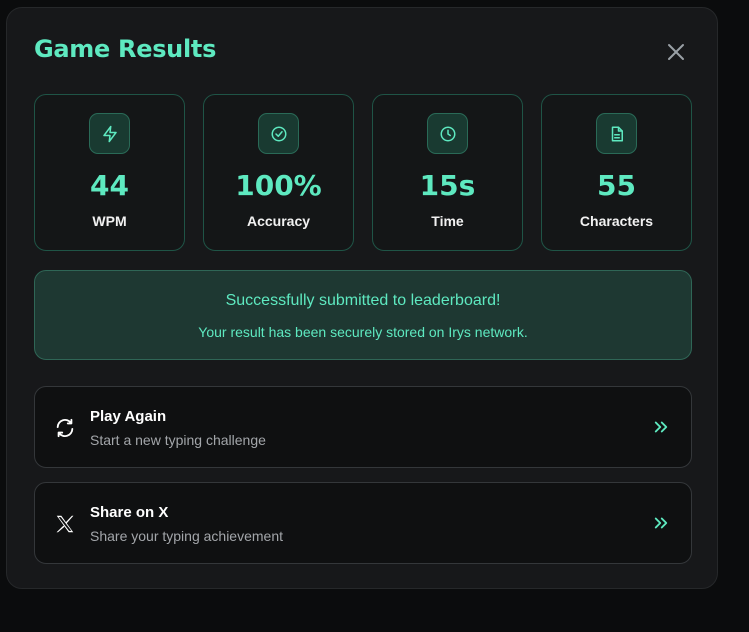  I want to click on stat-card-characters: 55 Characters, so click(616, 172).